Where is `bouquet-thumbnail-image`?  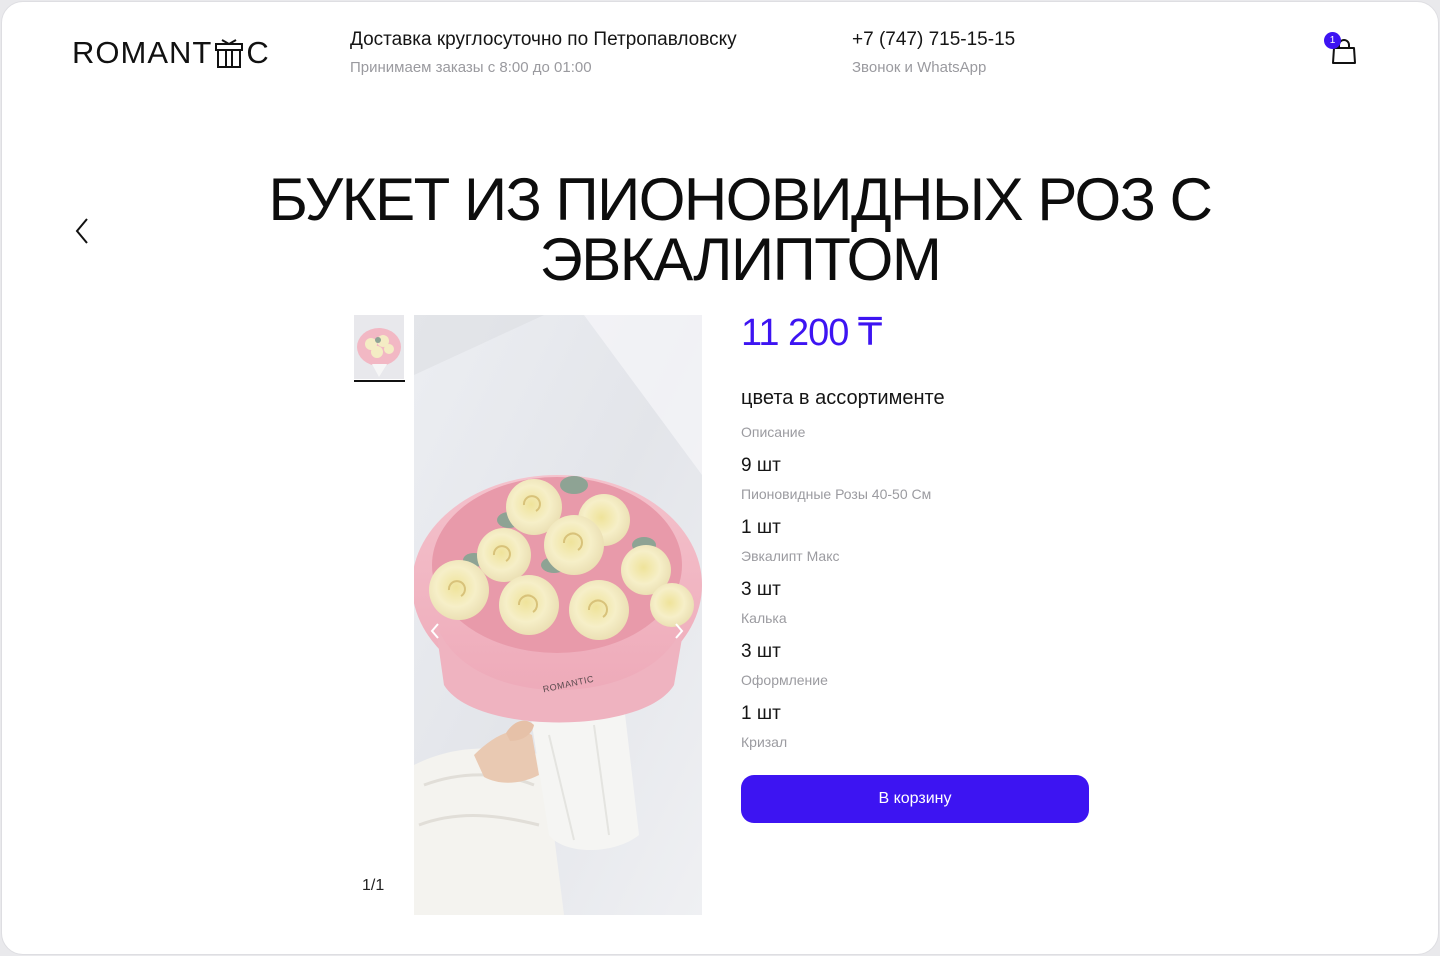 bouquet-thumbnail-image is located at coordinates (379, 347).